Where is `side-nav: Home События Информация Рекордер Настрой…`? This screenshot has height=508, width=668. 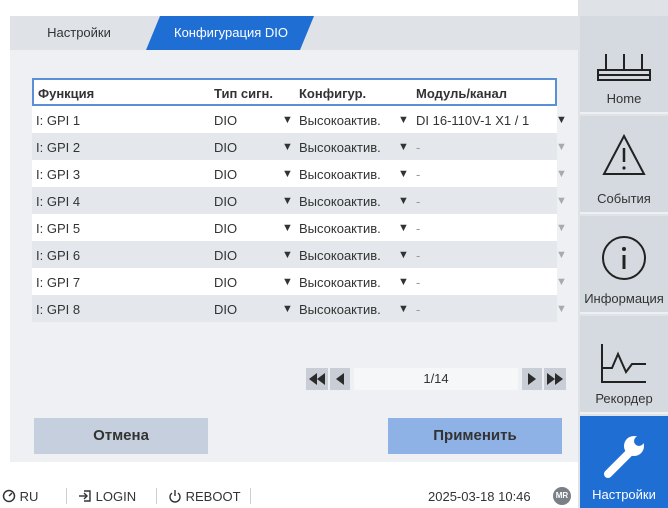 side-nav: Home События Информация Рекордер Настрой… is located at coordinates (623, 254).